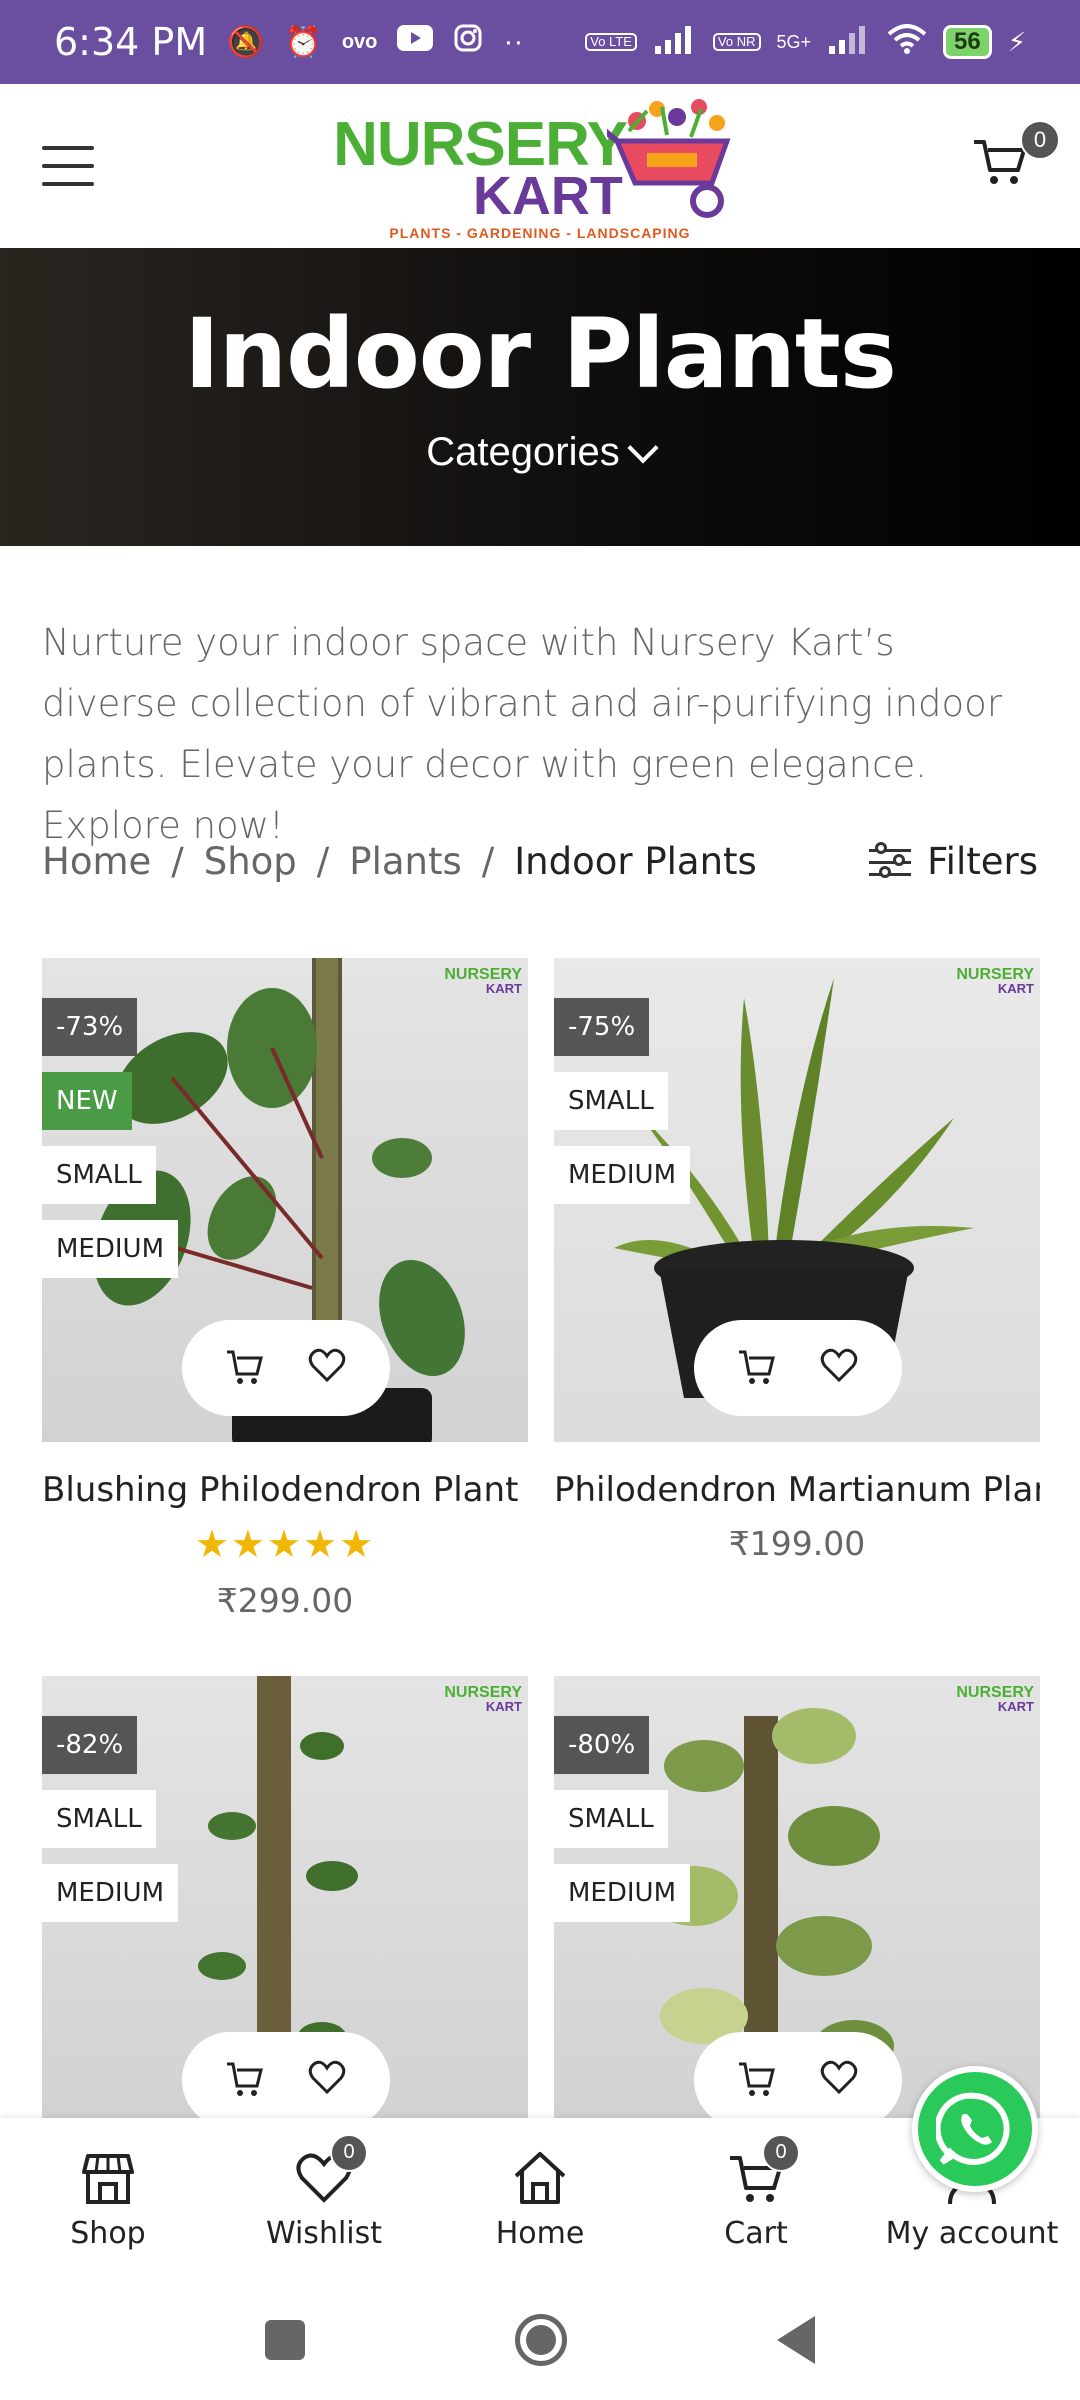  I want to click on product-image: NURSERY KART -73% NEW SMALL MEDIUM, so click(285, 1200).